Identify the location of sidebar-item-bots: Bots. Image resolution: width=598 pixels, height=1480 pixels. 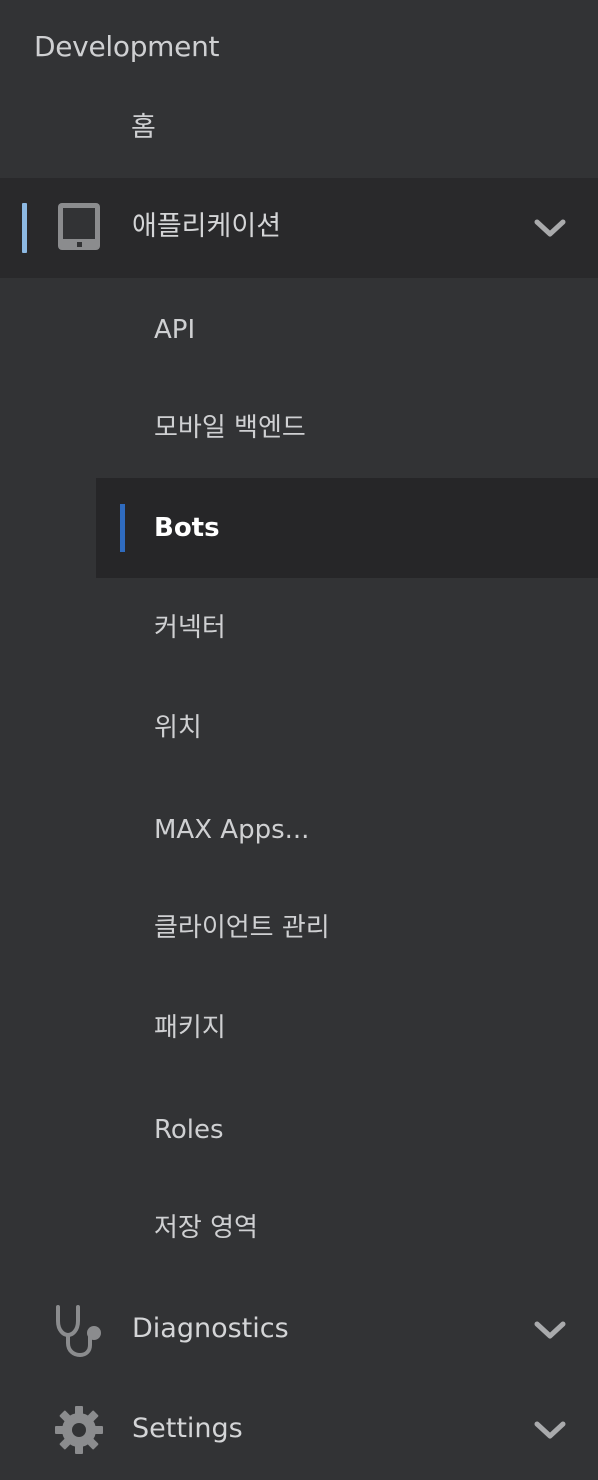
(347, 528).